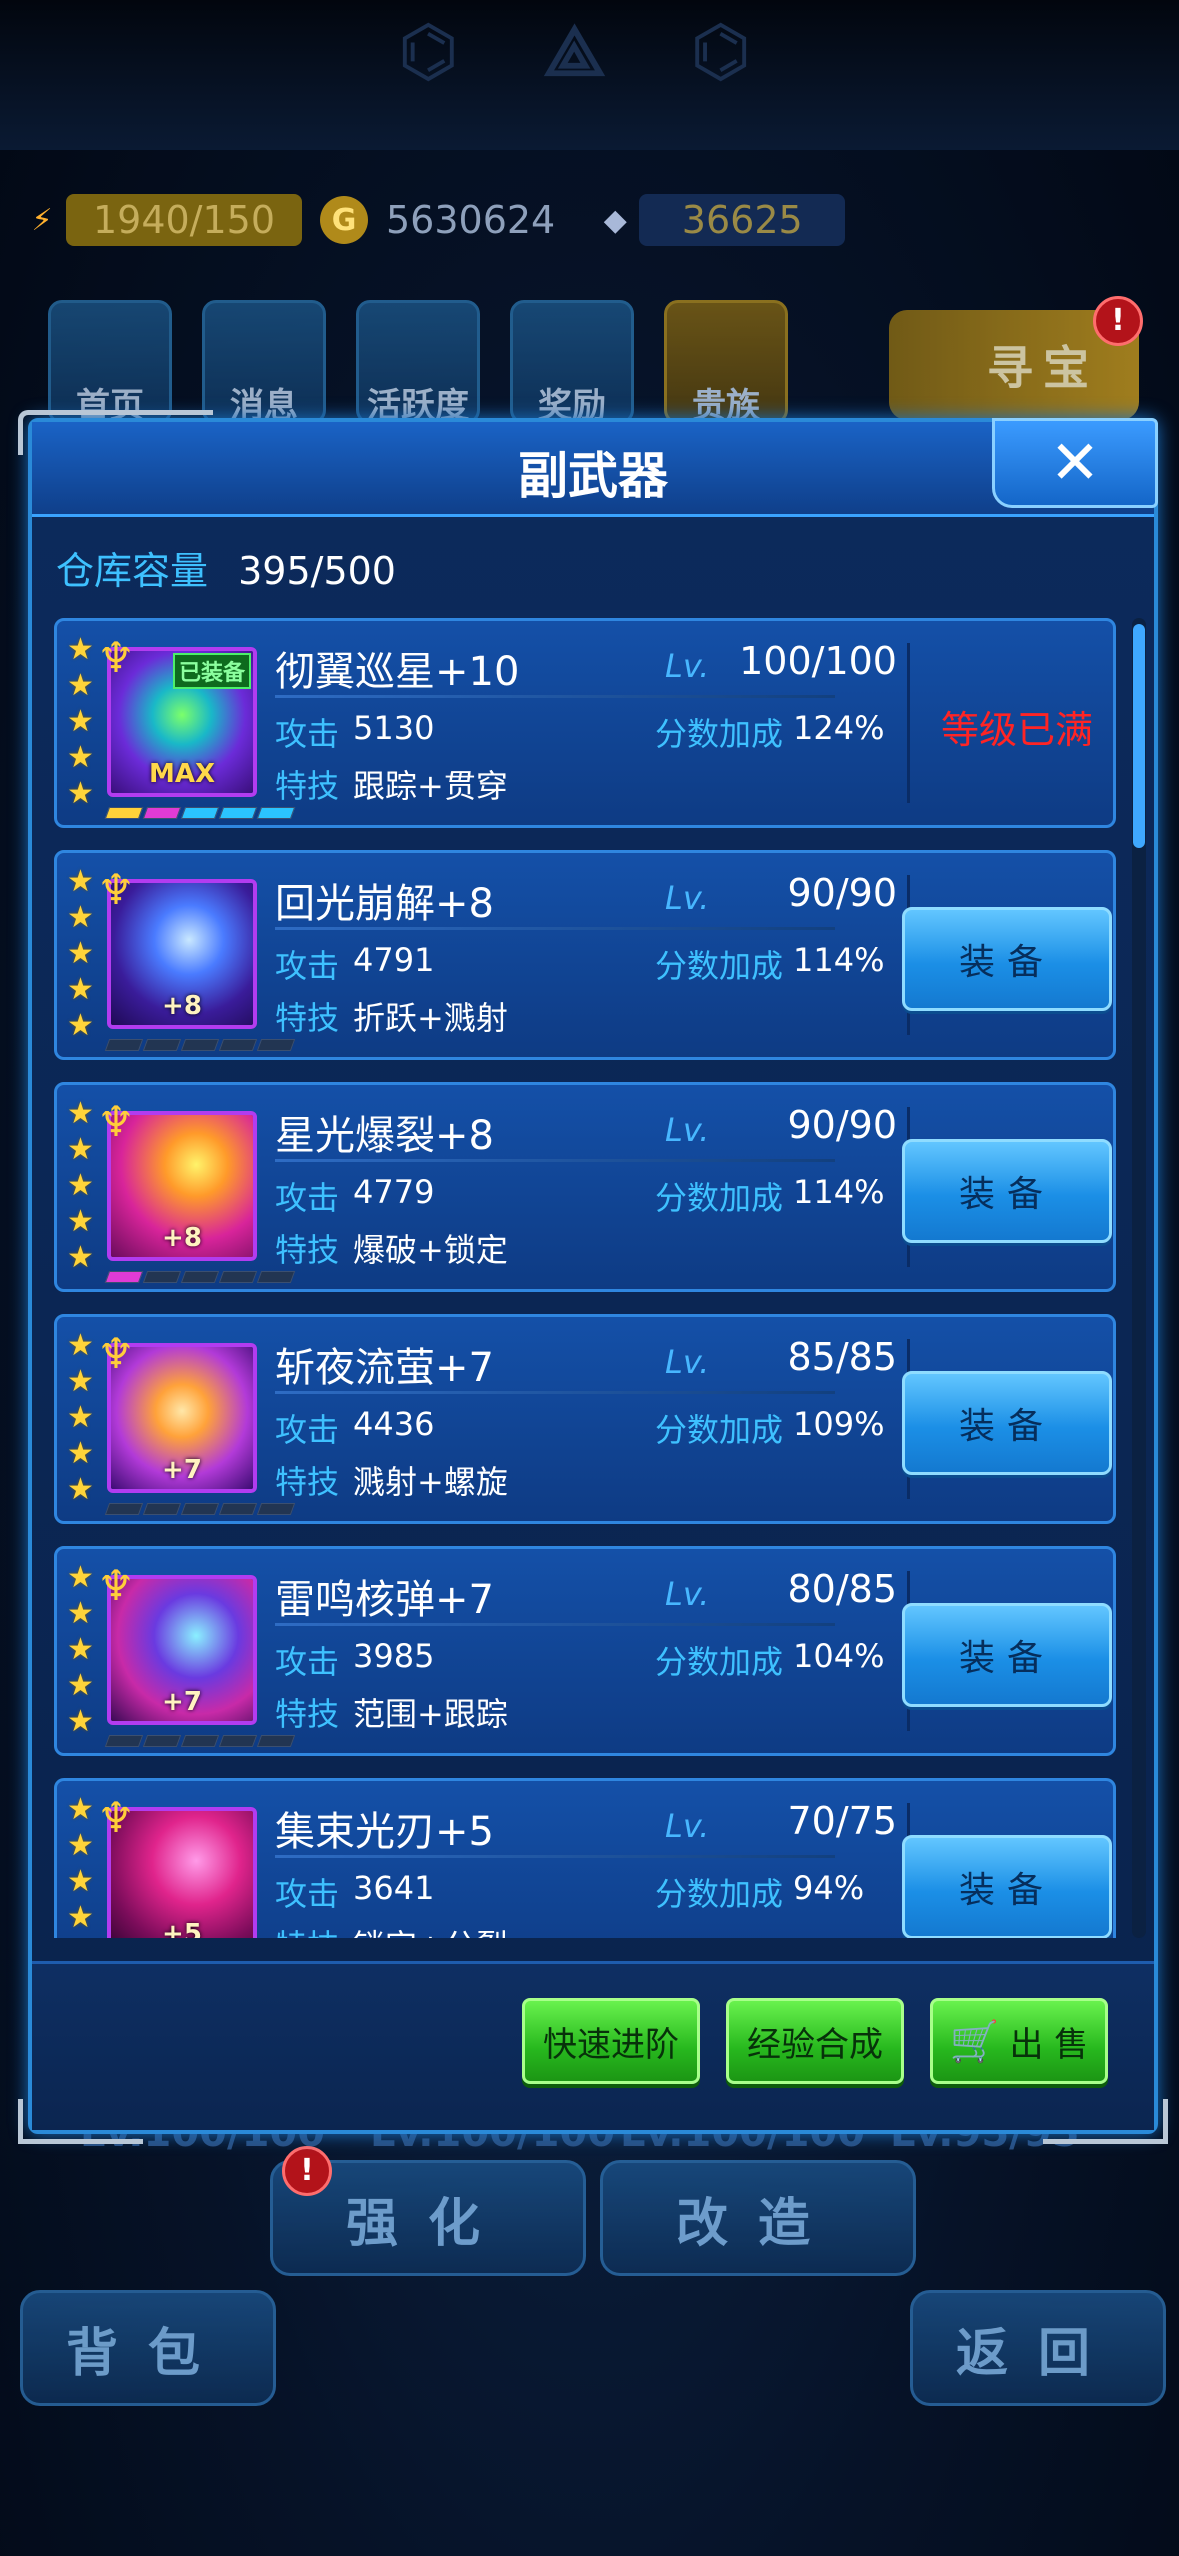 This screenshot has height=2556, width=1179. What do you see at coordinates (974, 2041) in the screenshot?
I see `cart-icon: 🛒` at bounding box center [974, 2041].